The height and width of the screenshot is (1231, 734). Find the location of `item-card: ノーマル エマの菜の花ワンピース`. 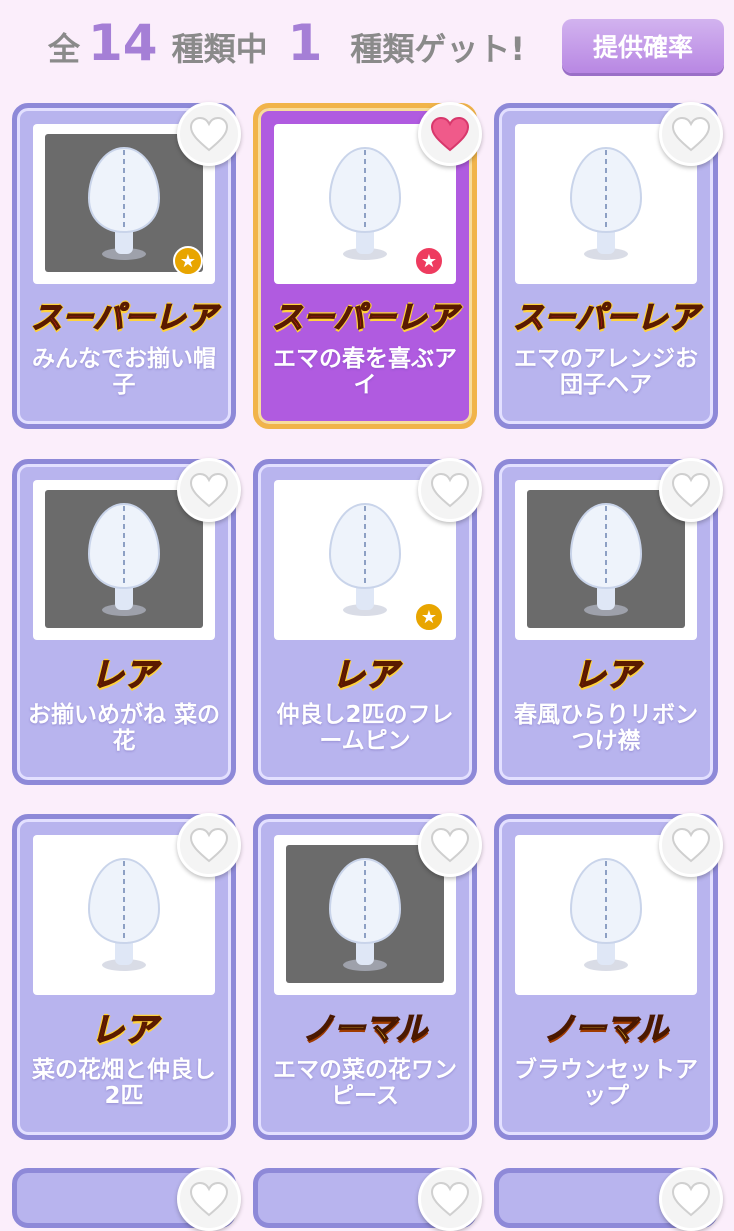

item-card: ノーマル エマの菜の花ワンピース is located at coordinates (367, 976).